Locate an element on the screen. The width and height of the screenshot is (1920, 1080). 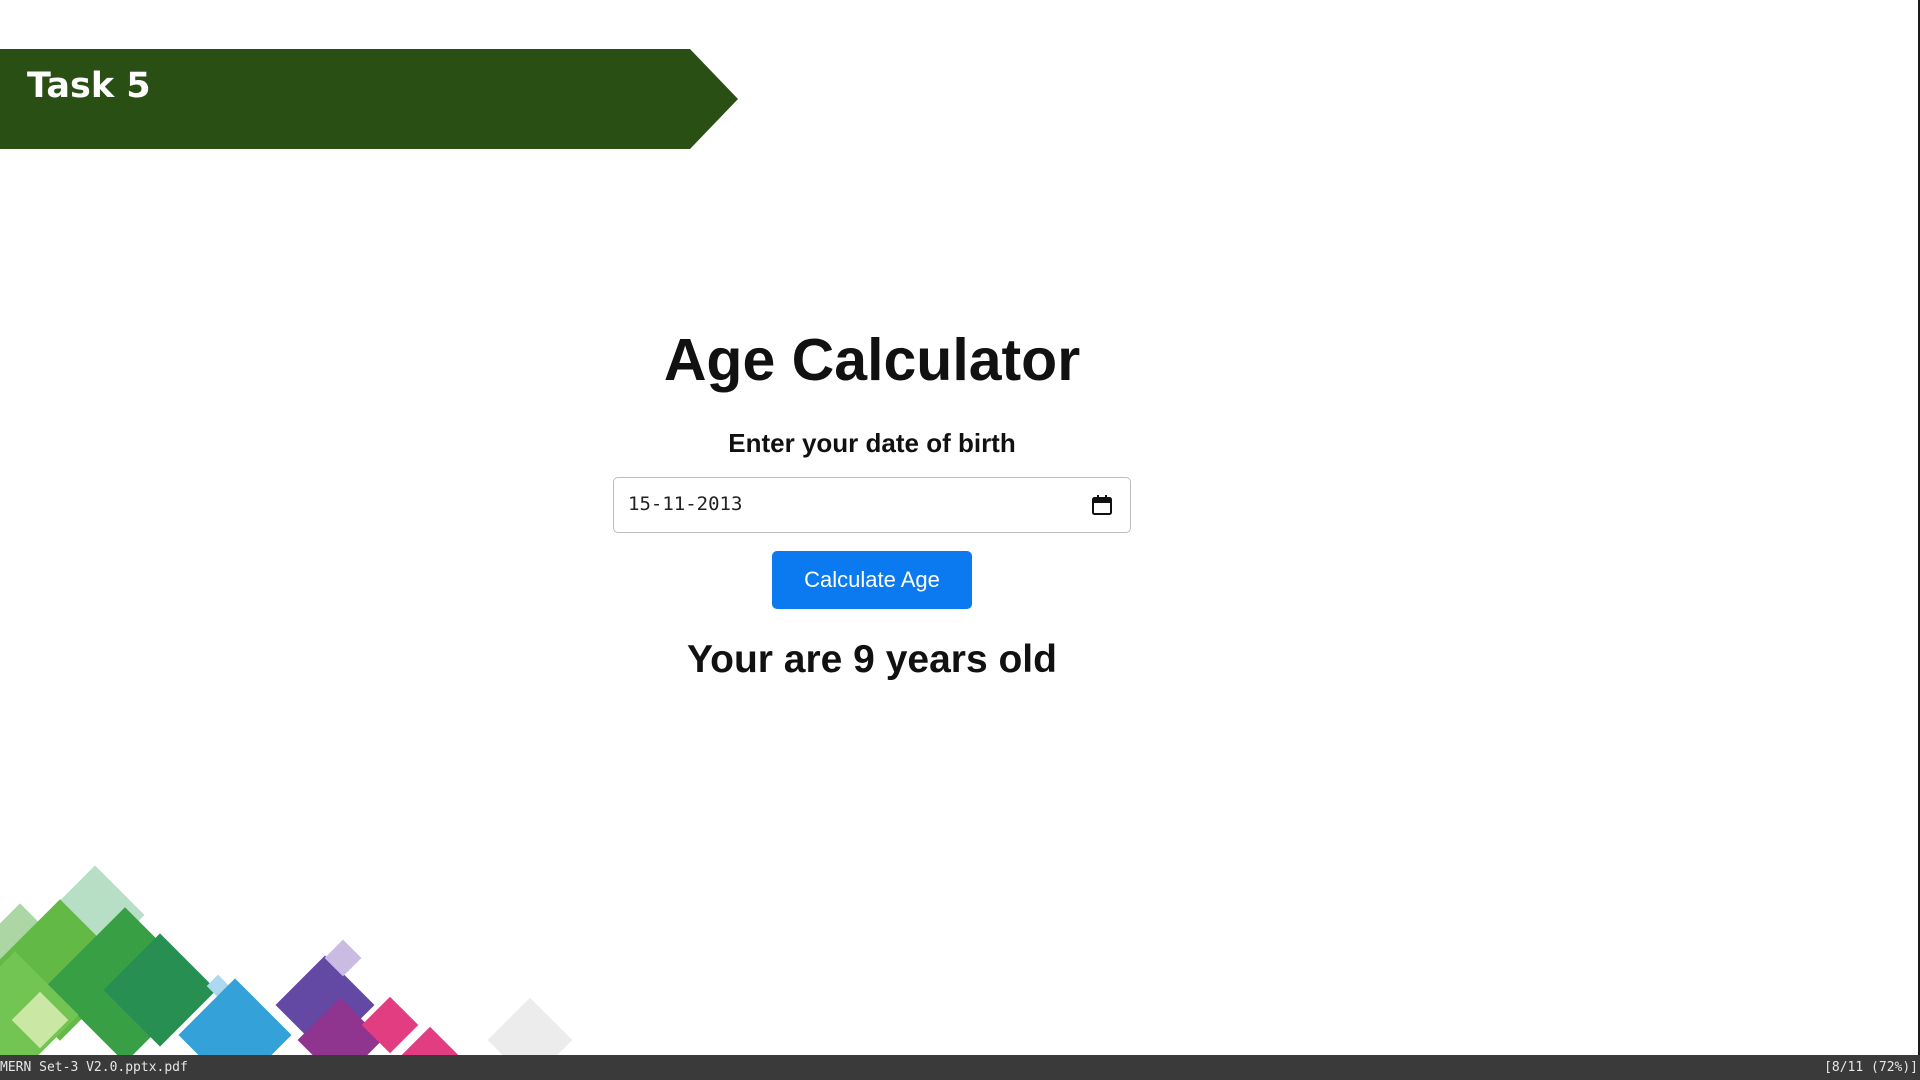
task-title: Task 5 is located at coordinates (89, 86).